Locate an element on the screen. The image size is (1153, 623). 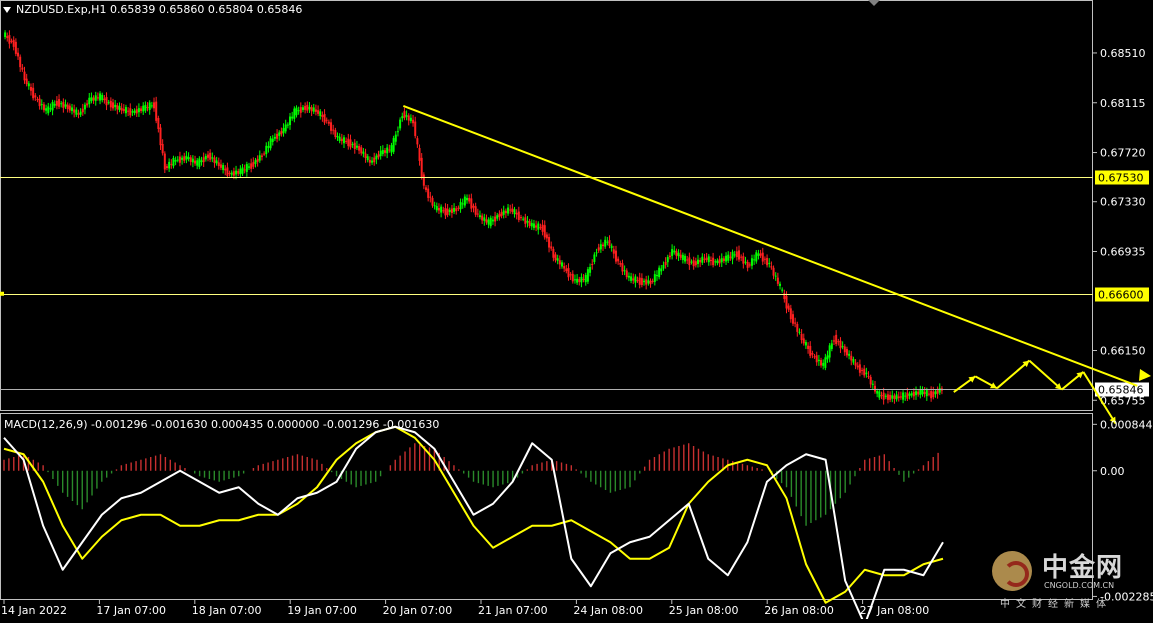
y-tick-label-0: 0.68510 is located at coordinates (1123, 53).